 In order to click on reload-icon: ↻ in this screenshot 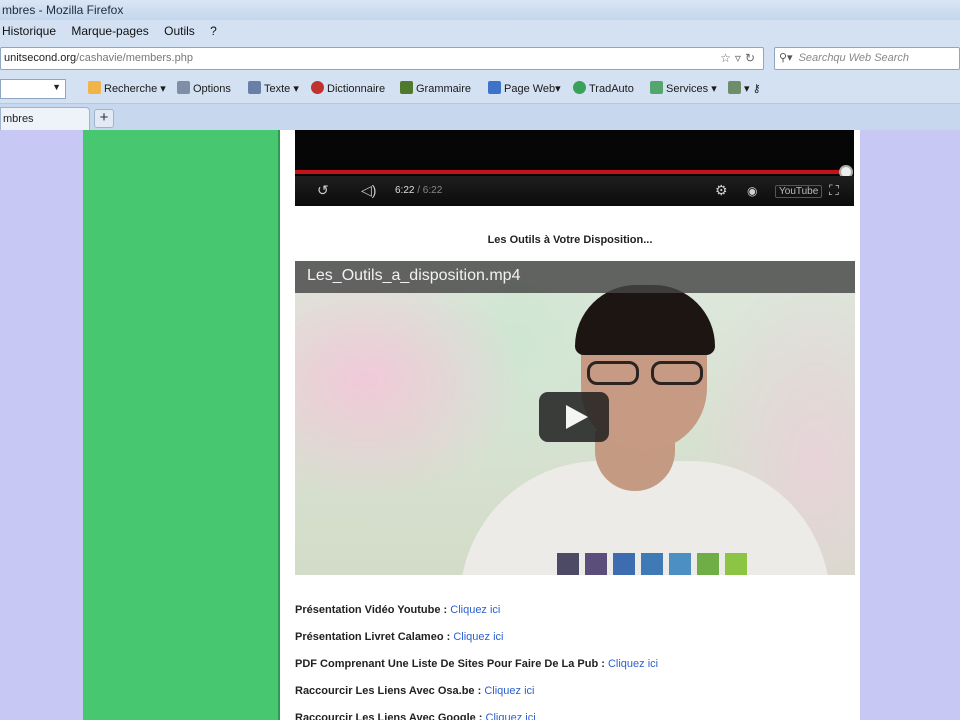, I will do `click(752, 58)`.